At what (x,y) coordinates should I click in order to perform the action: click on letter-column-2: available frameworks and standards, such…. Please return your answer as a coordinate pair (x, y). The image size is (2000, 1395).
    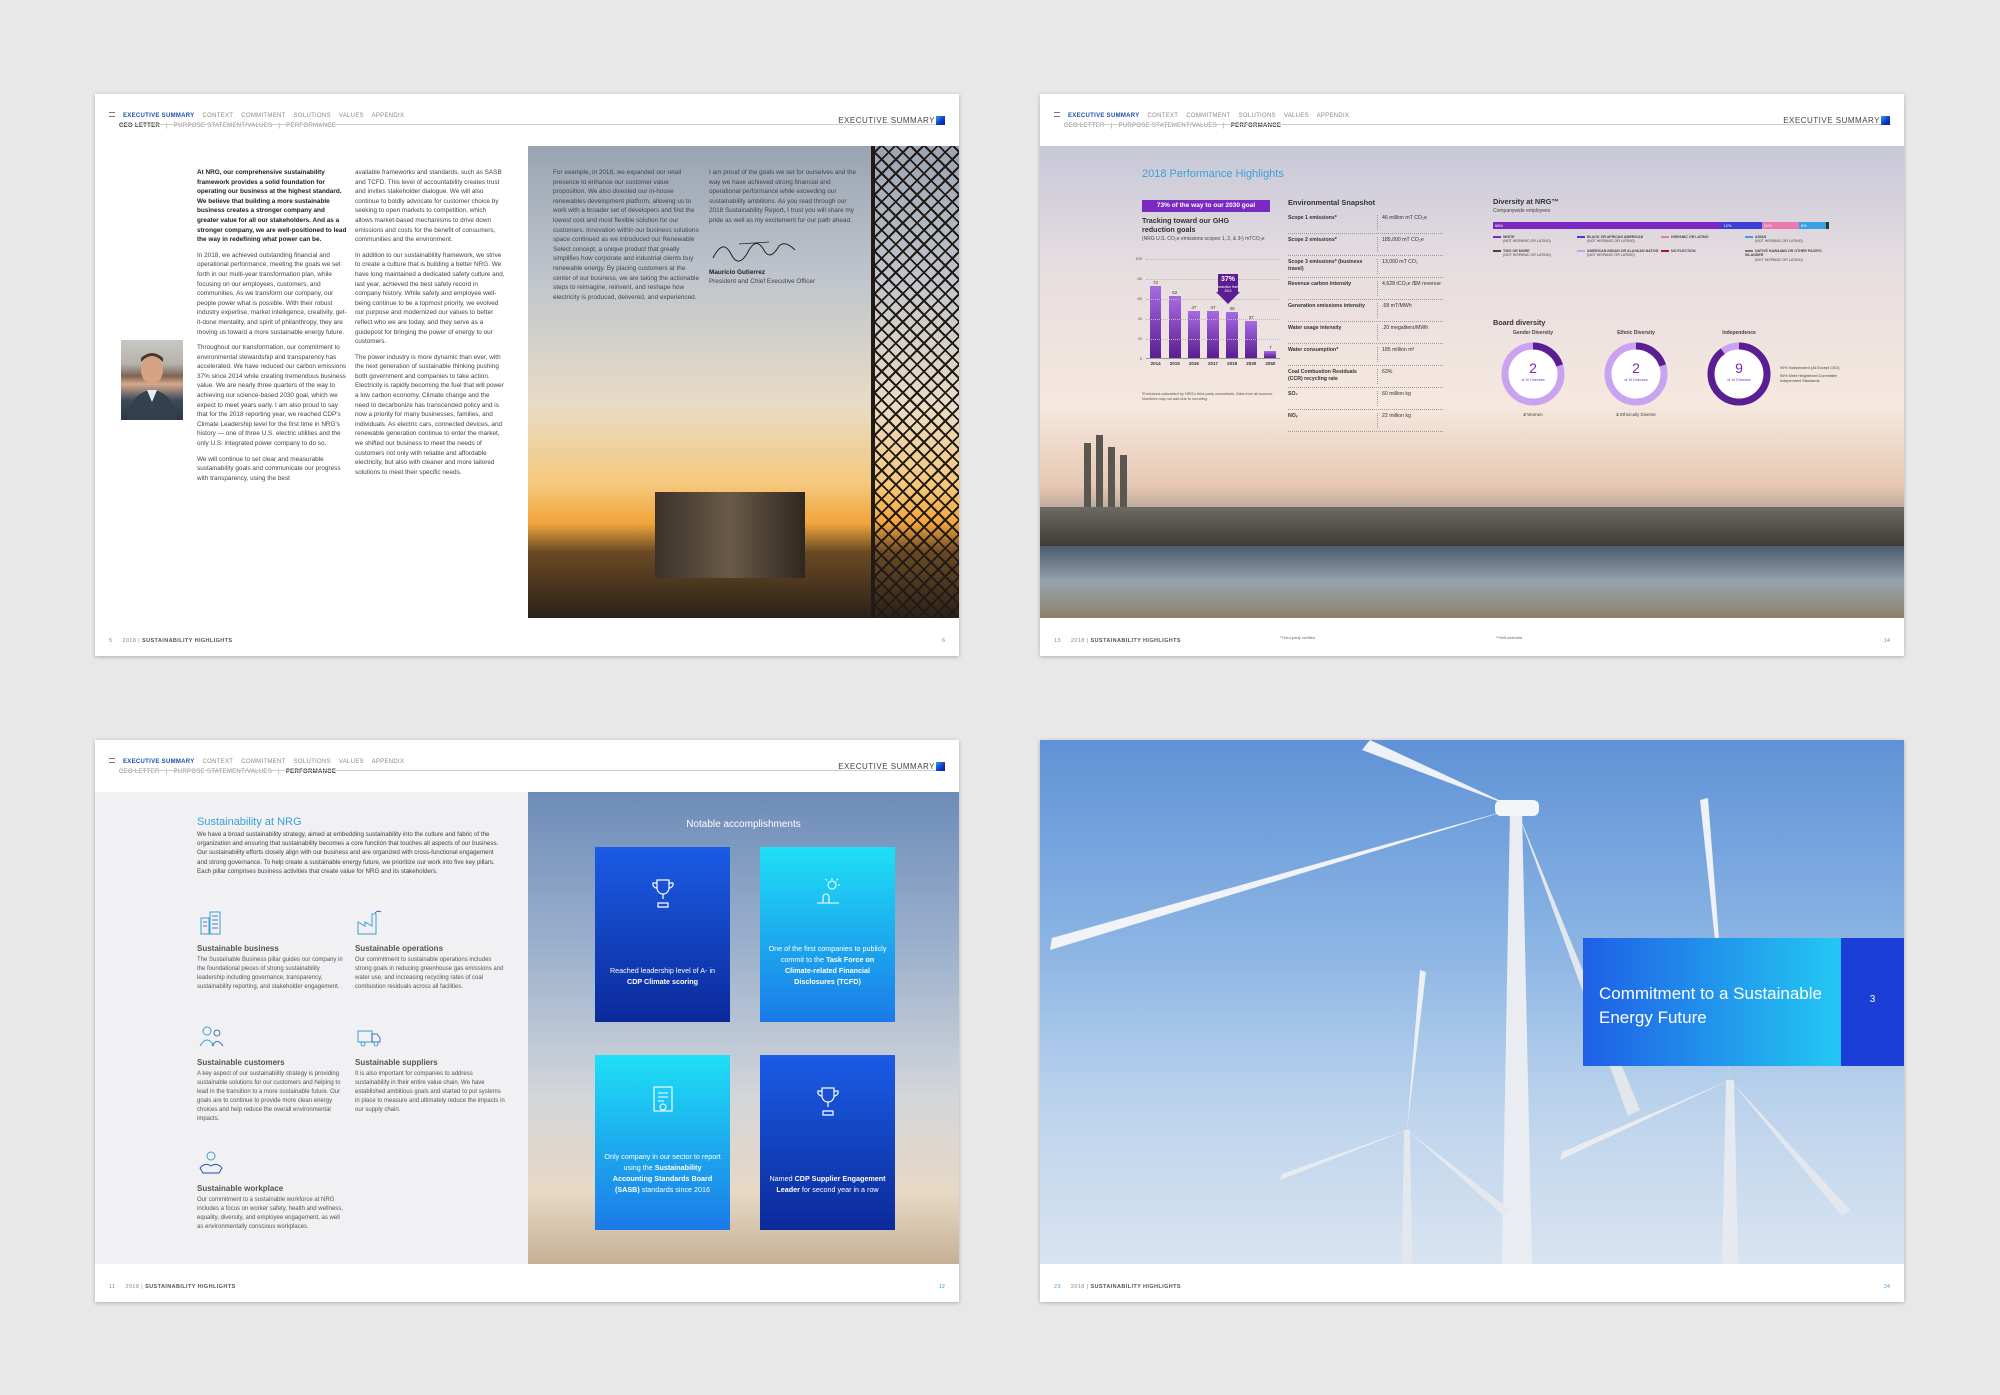
    Looking at the image, I should click on (430, 325).